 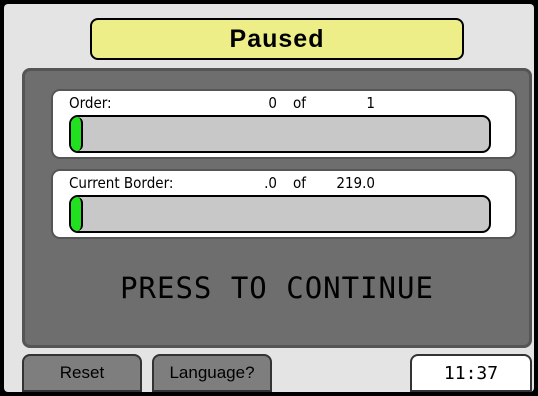 What do you see at coordinates (300, 103) in the screenshot?
I see `order-of-text: of` at bounding box center [300, 103].